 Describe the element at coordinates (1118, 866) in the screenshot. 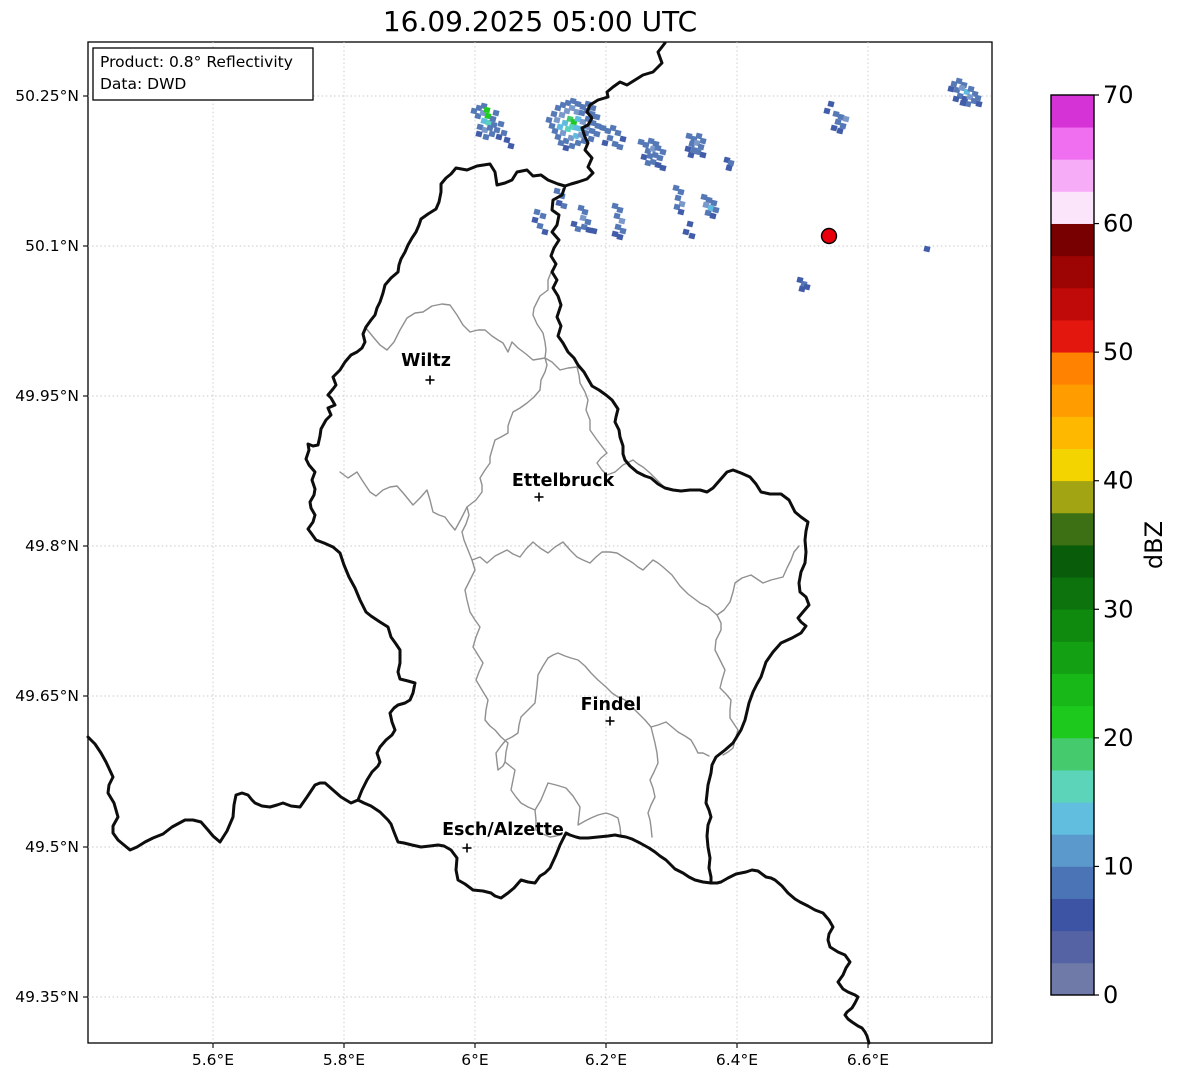

I see `colorbar-tick-label: 10` at that location.